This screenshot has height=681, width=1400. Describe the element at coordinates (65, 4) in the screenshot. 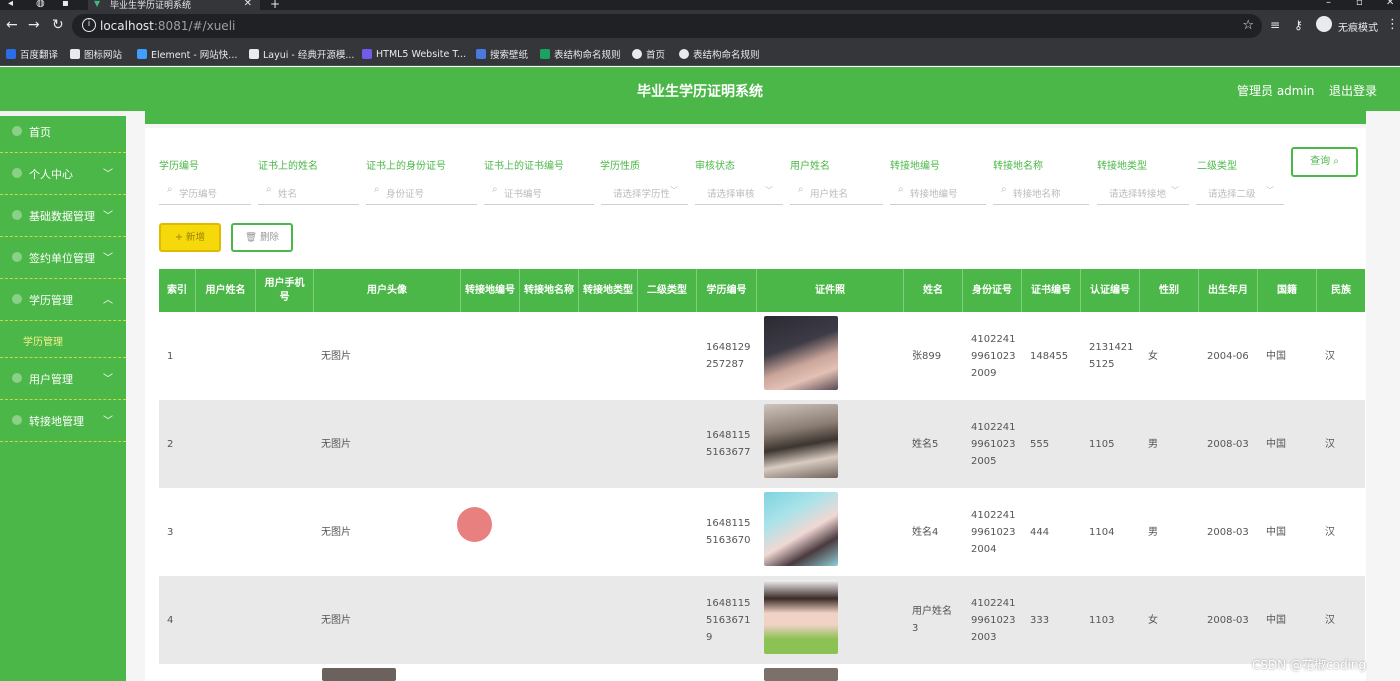

I see `tab-page-icon: ▪` at that location.